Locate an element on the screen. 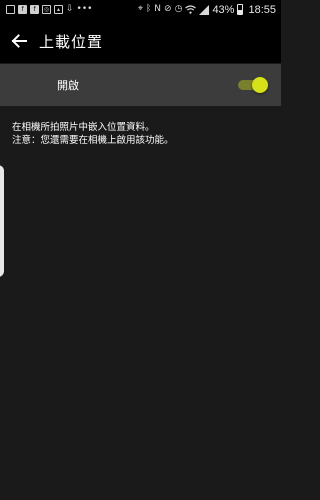  location-icon: ⌖ is located at coordinates (140, 9).